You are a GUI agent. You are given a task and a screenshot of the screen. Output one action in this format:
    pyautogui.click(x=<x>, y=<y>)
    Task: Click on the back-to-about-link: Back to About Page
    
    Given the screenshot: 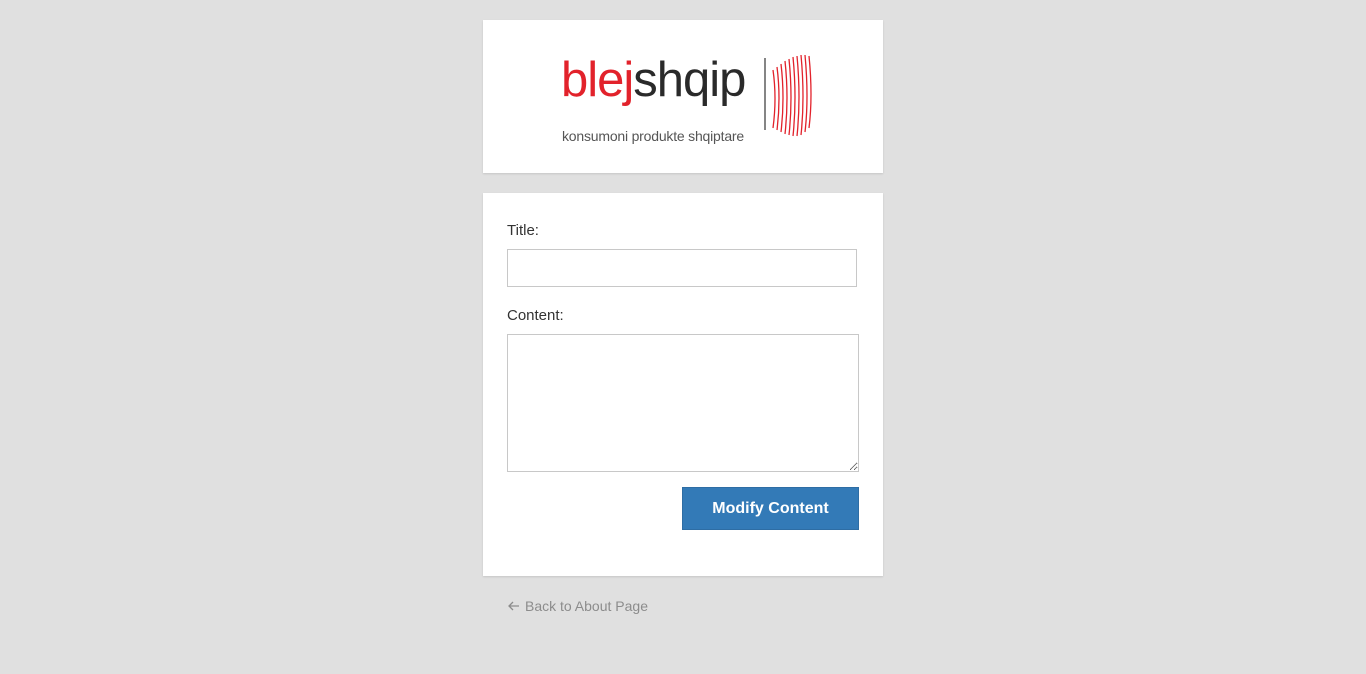 What is the action you would take?
    pyautogui.click(x=577, y=606)
    